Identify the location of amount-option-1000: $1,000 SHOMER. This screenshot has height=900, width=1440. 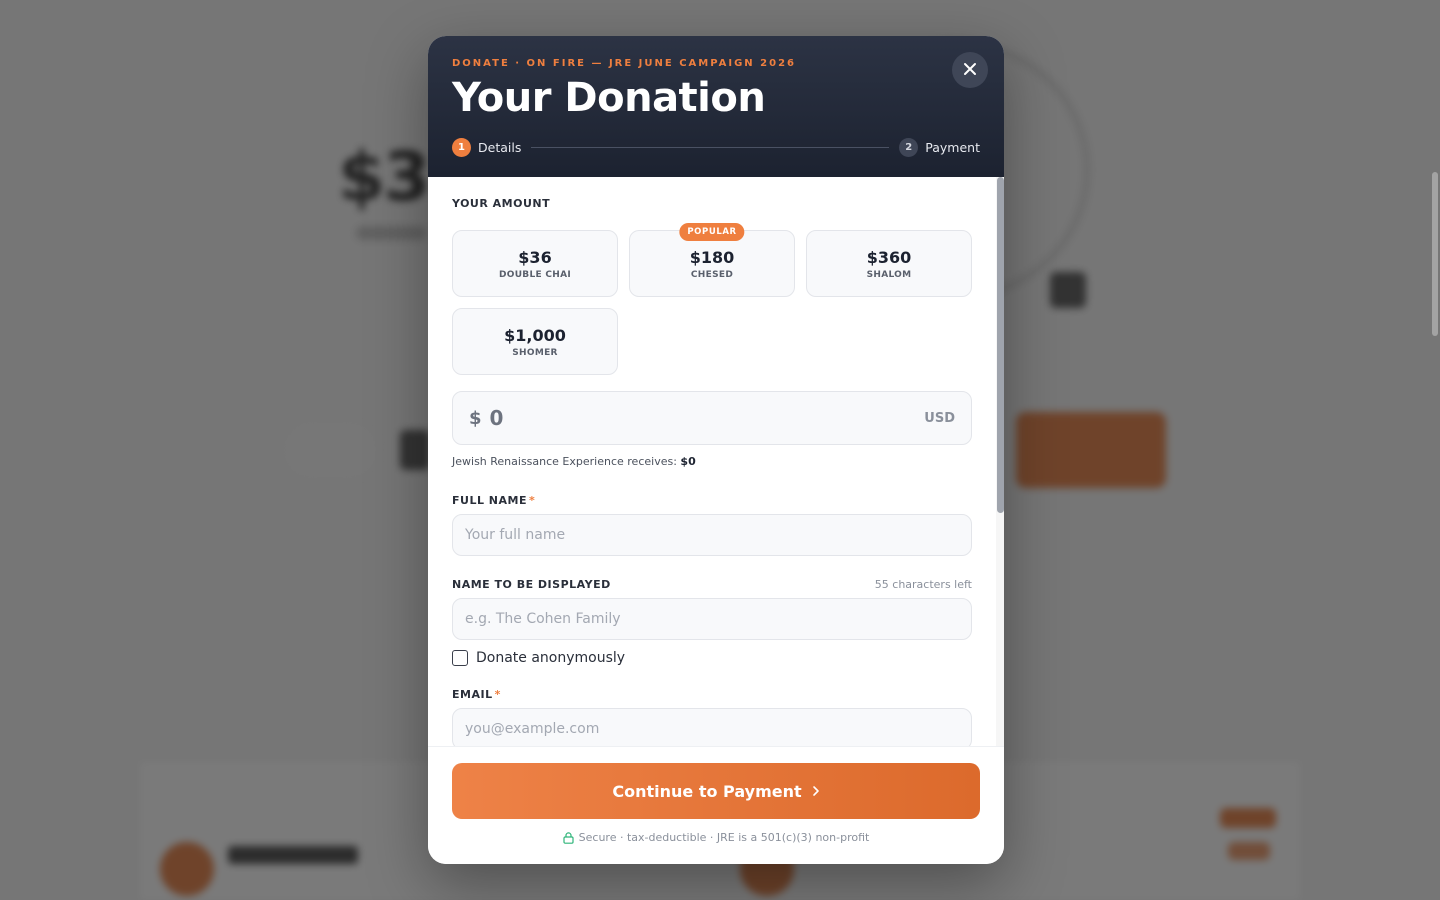
(535, 341).